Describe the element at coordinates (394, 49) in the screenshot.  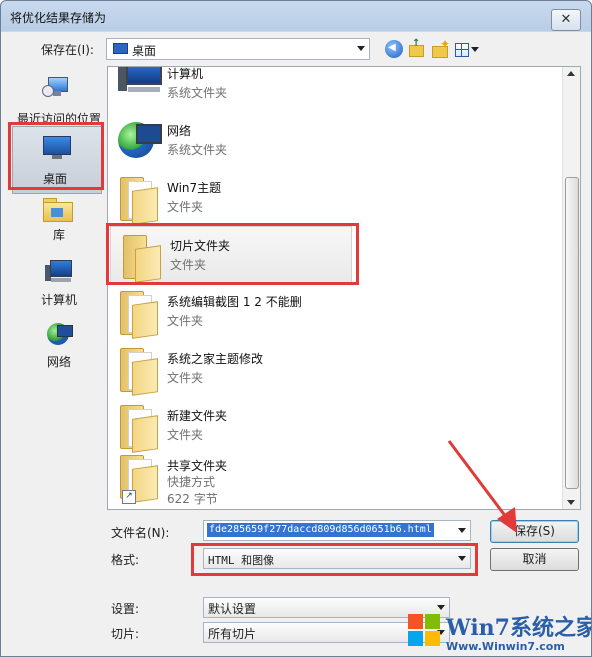
I see `back-icon` at that location.